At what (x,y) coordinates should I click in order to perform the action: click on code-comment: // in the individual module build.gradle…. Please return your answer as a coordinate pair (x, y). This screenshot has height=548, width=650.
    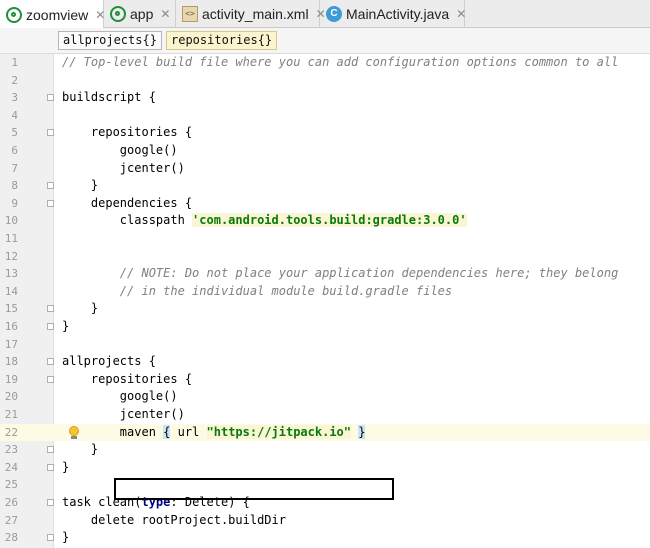
    Looking at the image, I should click on (257, 290).